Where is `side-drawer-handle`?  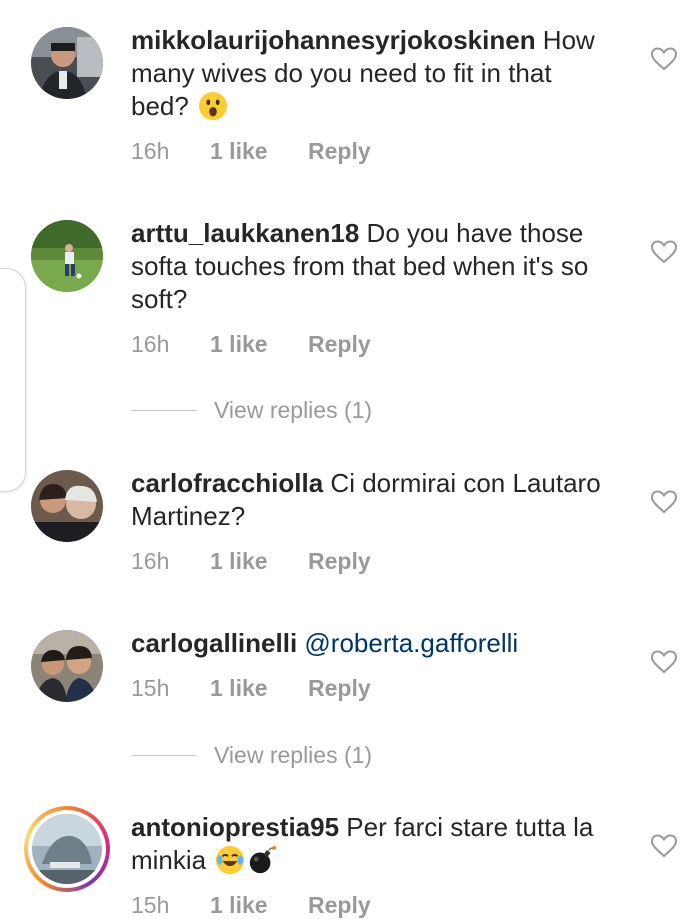 side-drawer-handle is located at coordinates (13, 380).